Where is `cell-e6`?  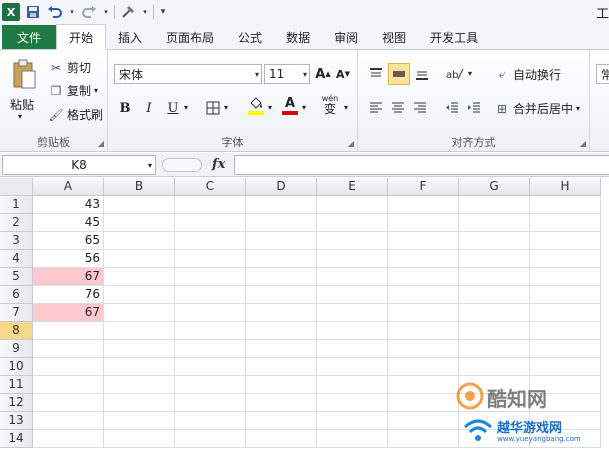
cell-e6 is located at coordinates (352, 295).